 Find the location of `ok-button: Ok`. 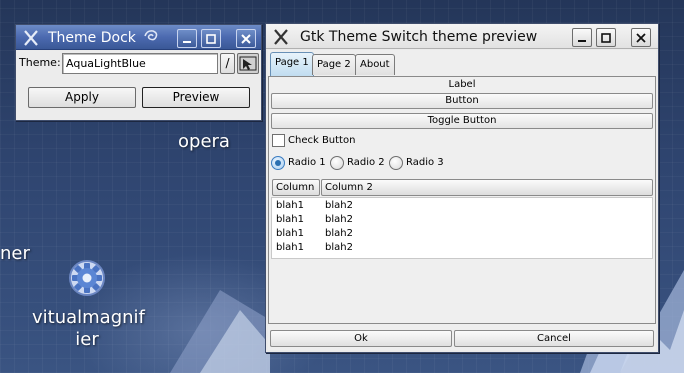

ok-button: Ok is located at coordinates (361, 338).